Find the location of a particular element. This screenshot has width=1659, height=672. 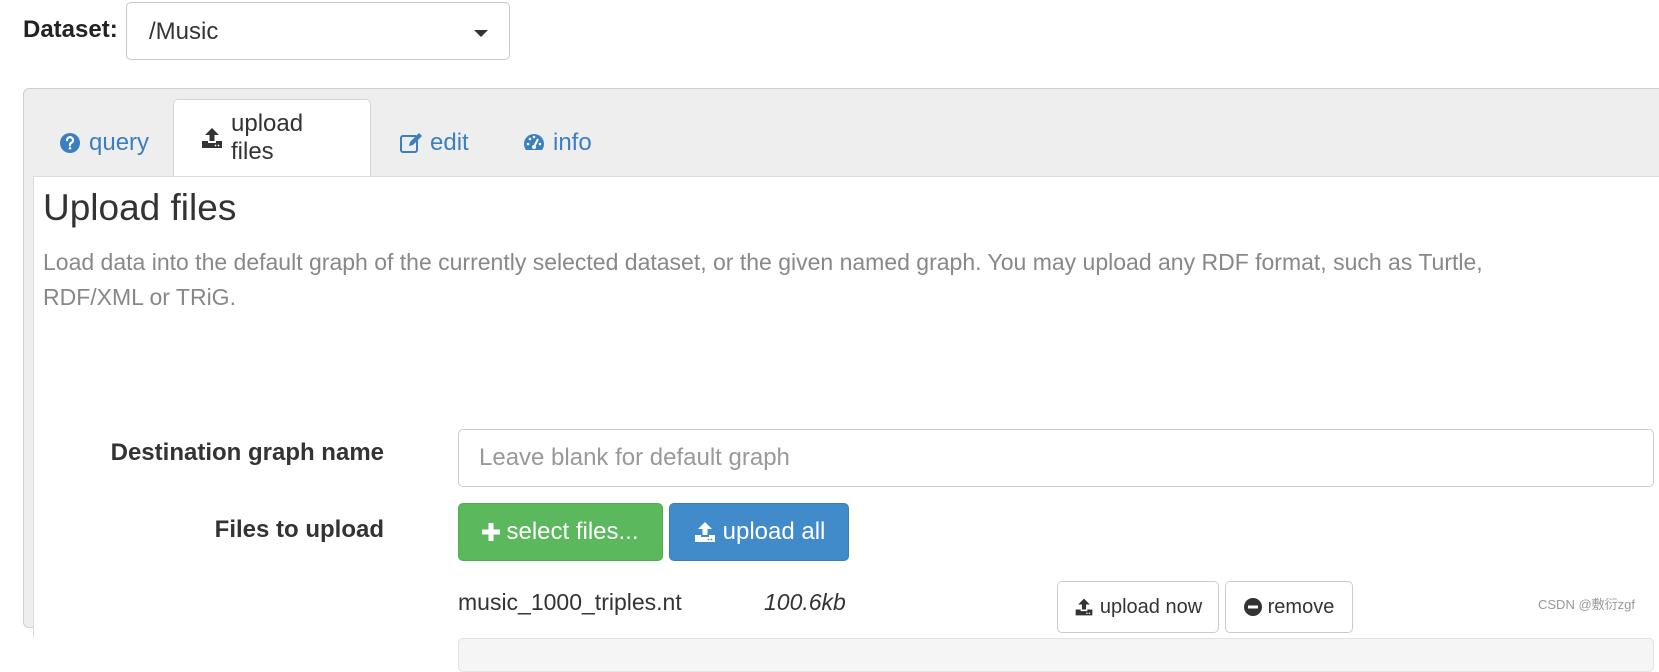

tab-label: edit is located at coordinates (449, 142).